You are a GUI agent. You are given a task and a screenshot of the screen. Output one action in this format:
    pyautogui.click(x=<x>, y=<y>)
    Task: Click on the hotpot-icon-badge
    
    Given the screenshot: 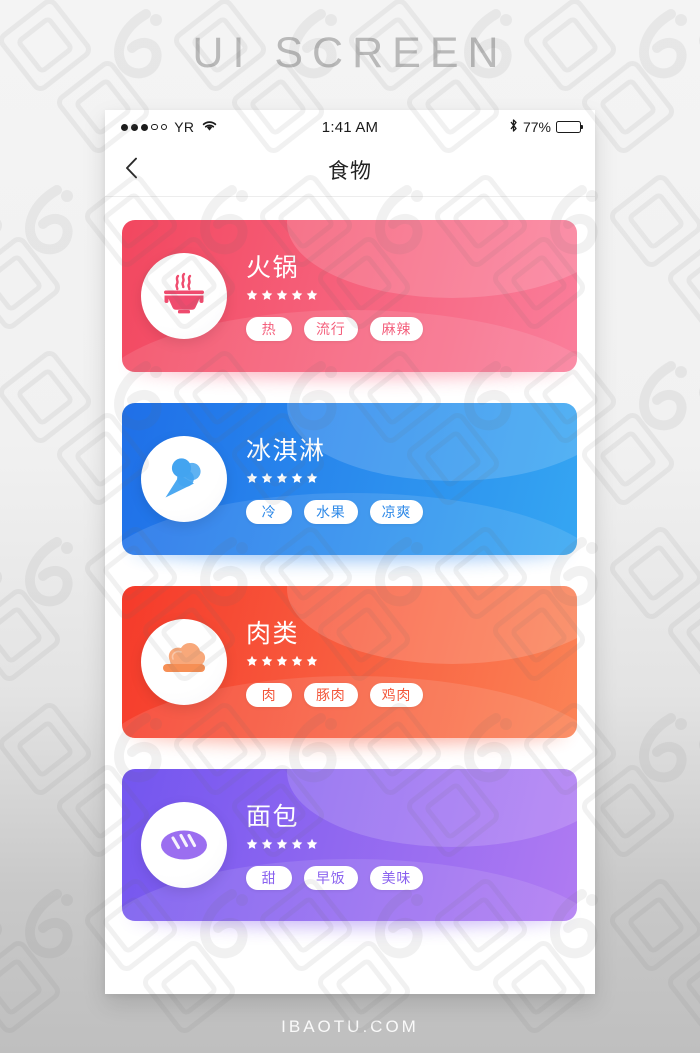 What is the action you would take?
    pyautogui.click(x=184, y=296)
    